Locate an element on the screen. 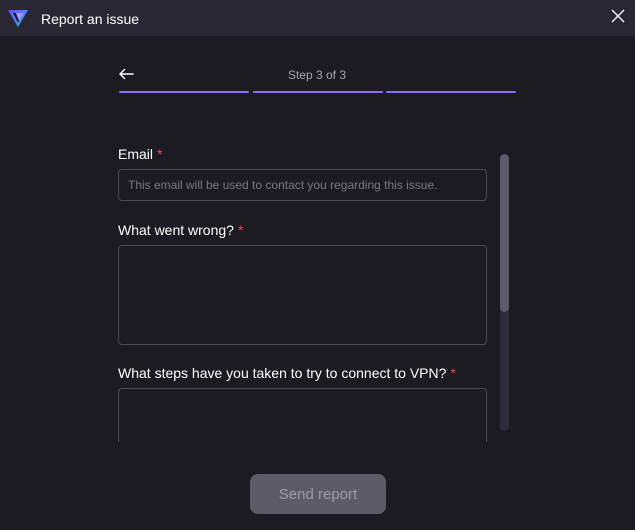 The height and width of the screenshot is (530, 635). arrow-left-icon is located at coordinates (126, 76).